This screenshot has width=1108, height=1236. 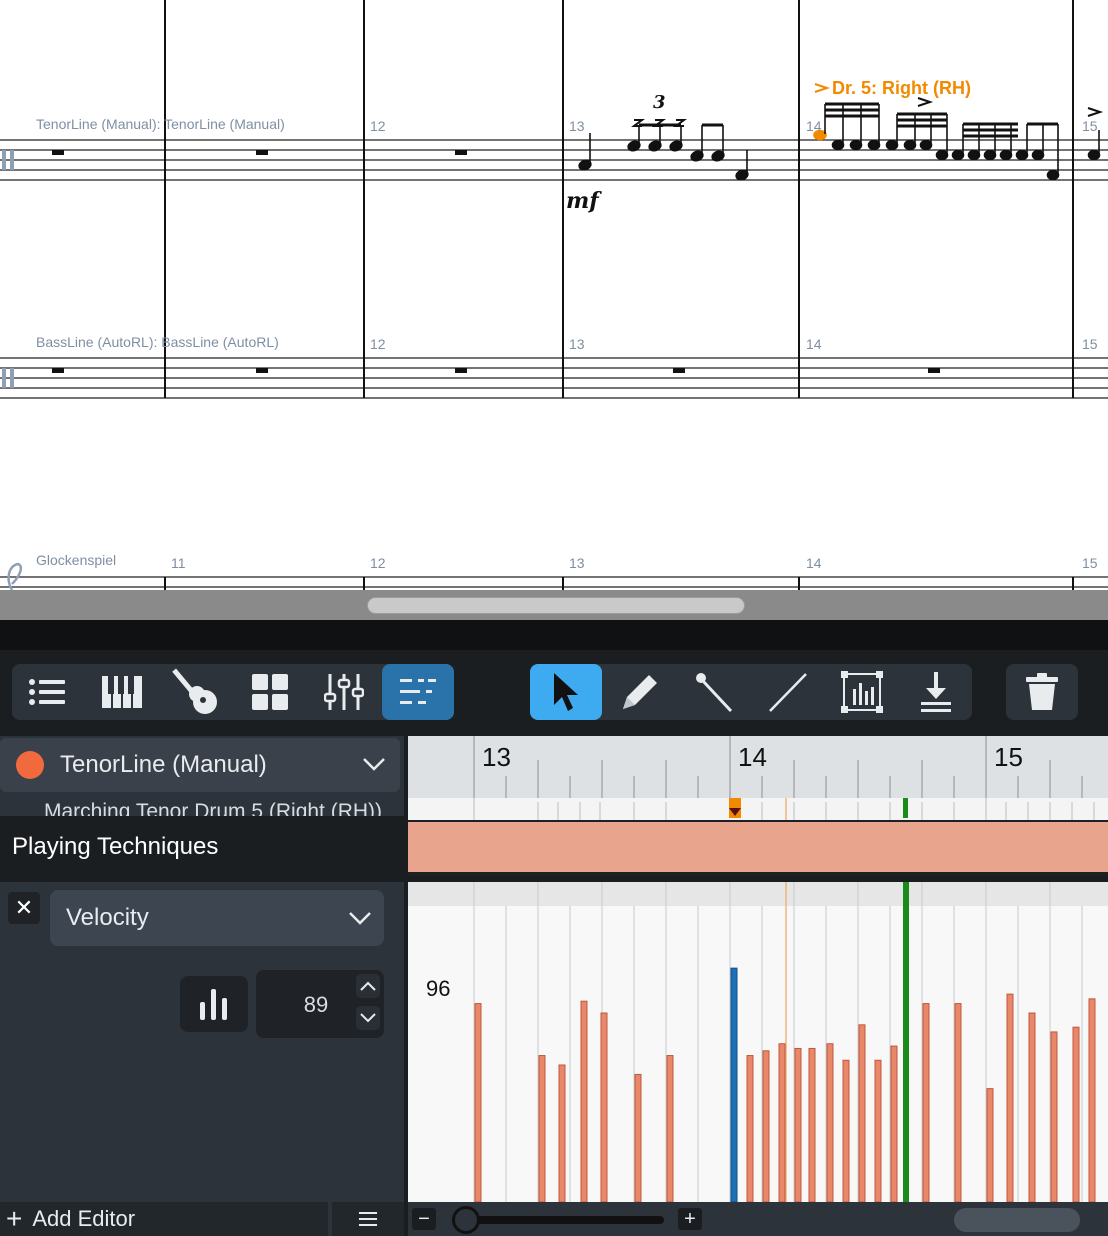 What do you see at coordinates (48, 692) in the screenshot?
I see `list-icon` at bounding box center [48, 692].